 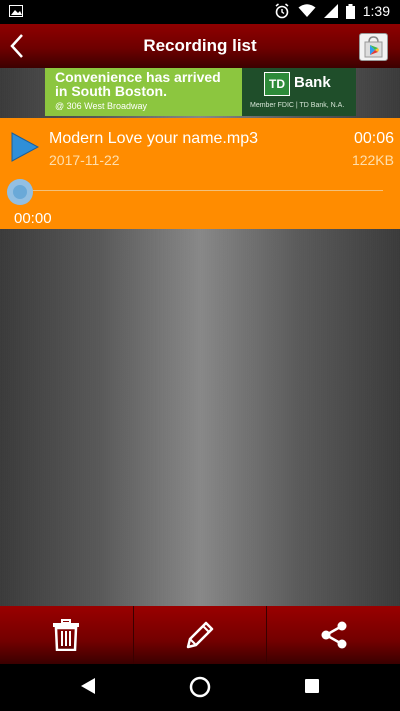 I want to click on recording-date: 2017-11-22, so click(x=84, y=160).